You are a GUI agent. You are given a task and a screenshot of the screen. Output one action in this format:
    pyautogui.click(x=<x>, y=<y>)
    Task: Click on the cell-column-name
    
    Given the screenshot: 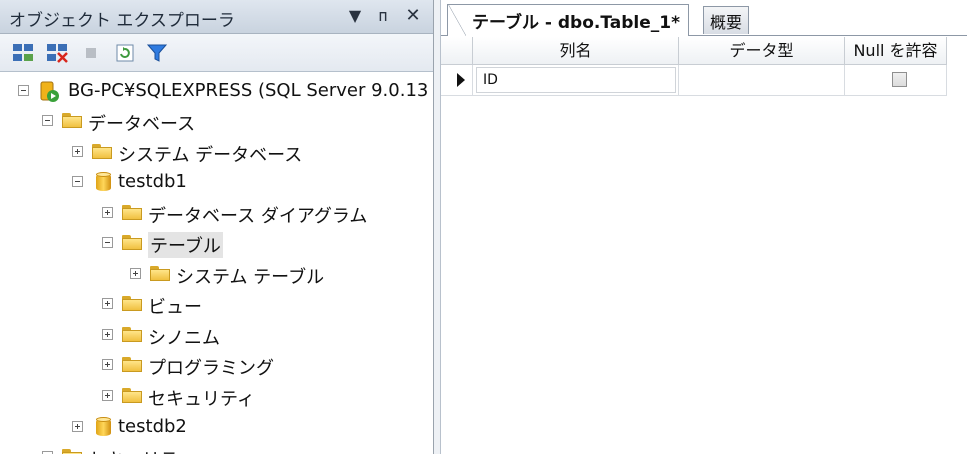 What is the action you would take?
    pyautogui.click(x=576, y=80)
    